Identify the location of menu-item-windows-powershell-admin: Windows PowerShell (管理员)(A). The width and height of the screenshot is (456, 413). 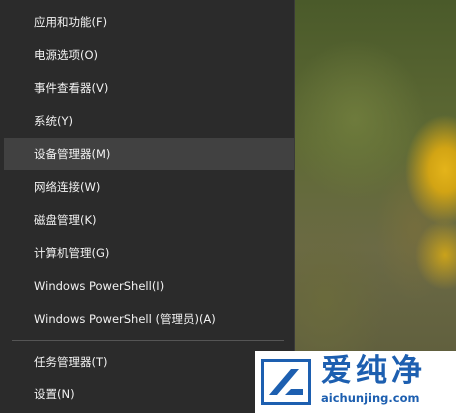
(147, 319).